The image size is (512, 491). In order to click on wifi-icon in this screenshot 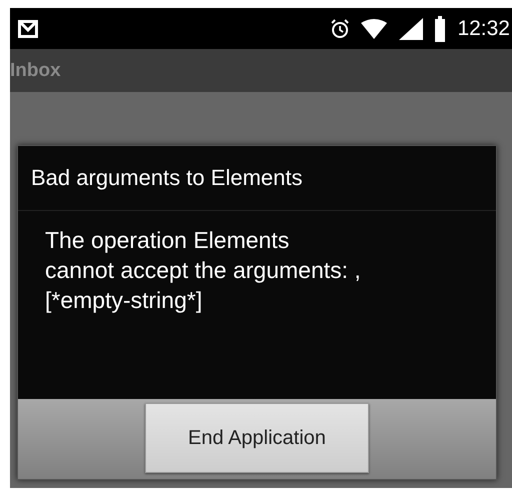, I will do `click(374, 28)`.